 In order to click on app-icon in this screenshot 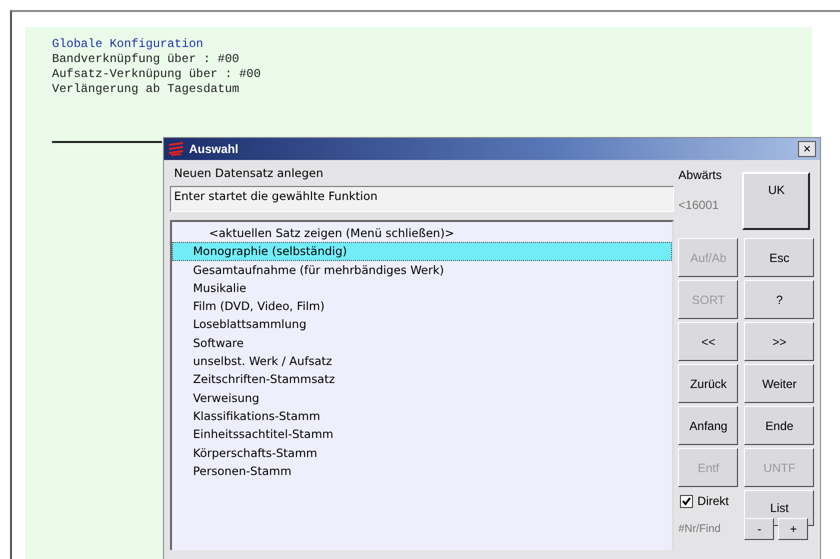, I will do `click(176, 149)`.